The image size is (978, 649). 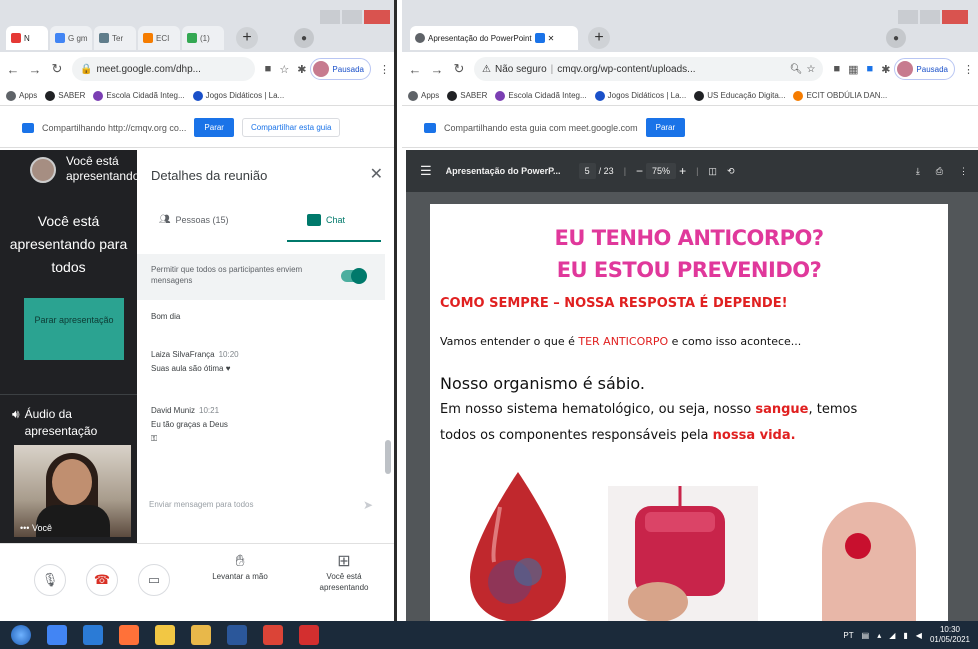 What do you see at coordinates (102, 580) in the screenshot?
I see `end-call-icon: ☎︎` at bounding box center [102, 580].